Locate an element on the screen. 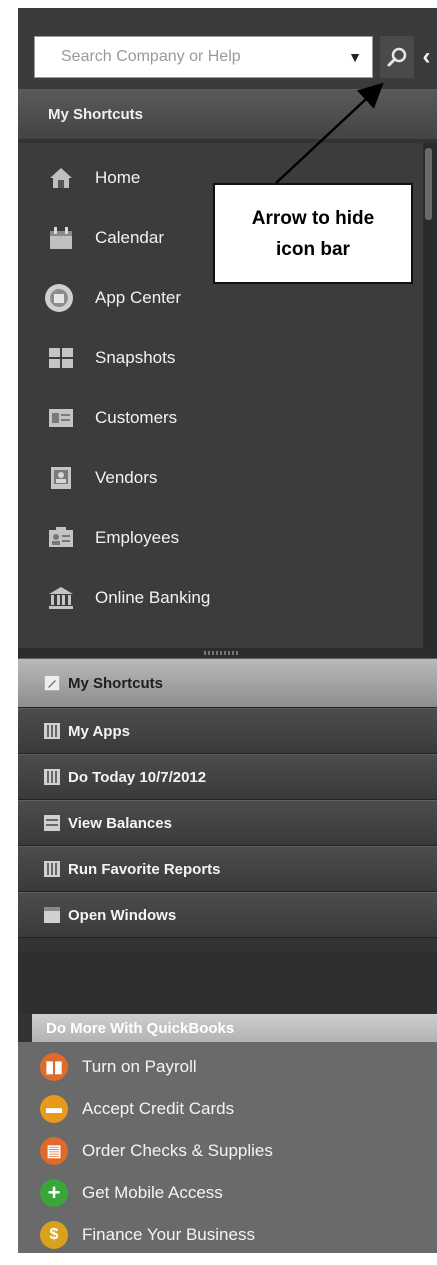 This screenshot has width=437, height=1265. promo-get-mobile-access: + Get Mobile Access is located at coordinates (227, 1193).